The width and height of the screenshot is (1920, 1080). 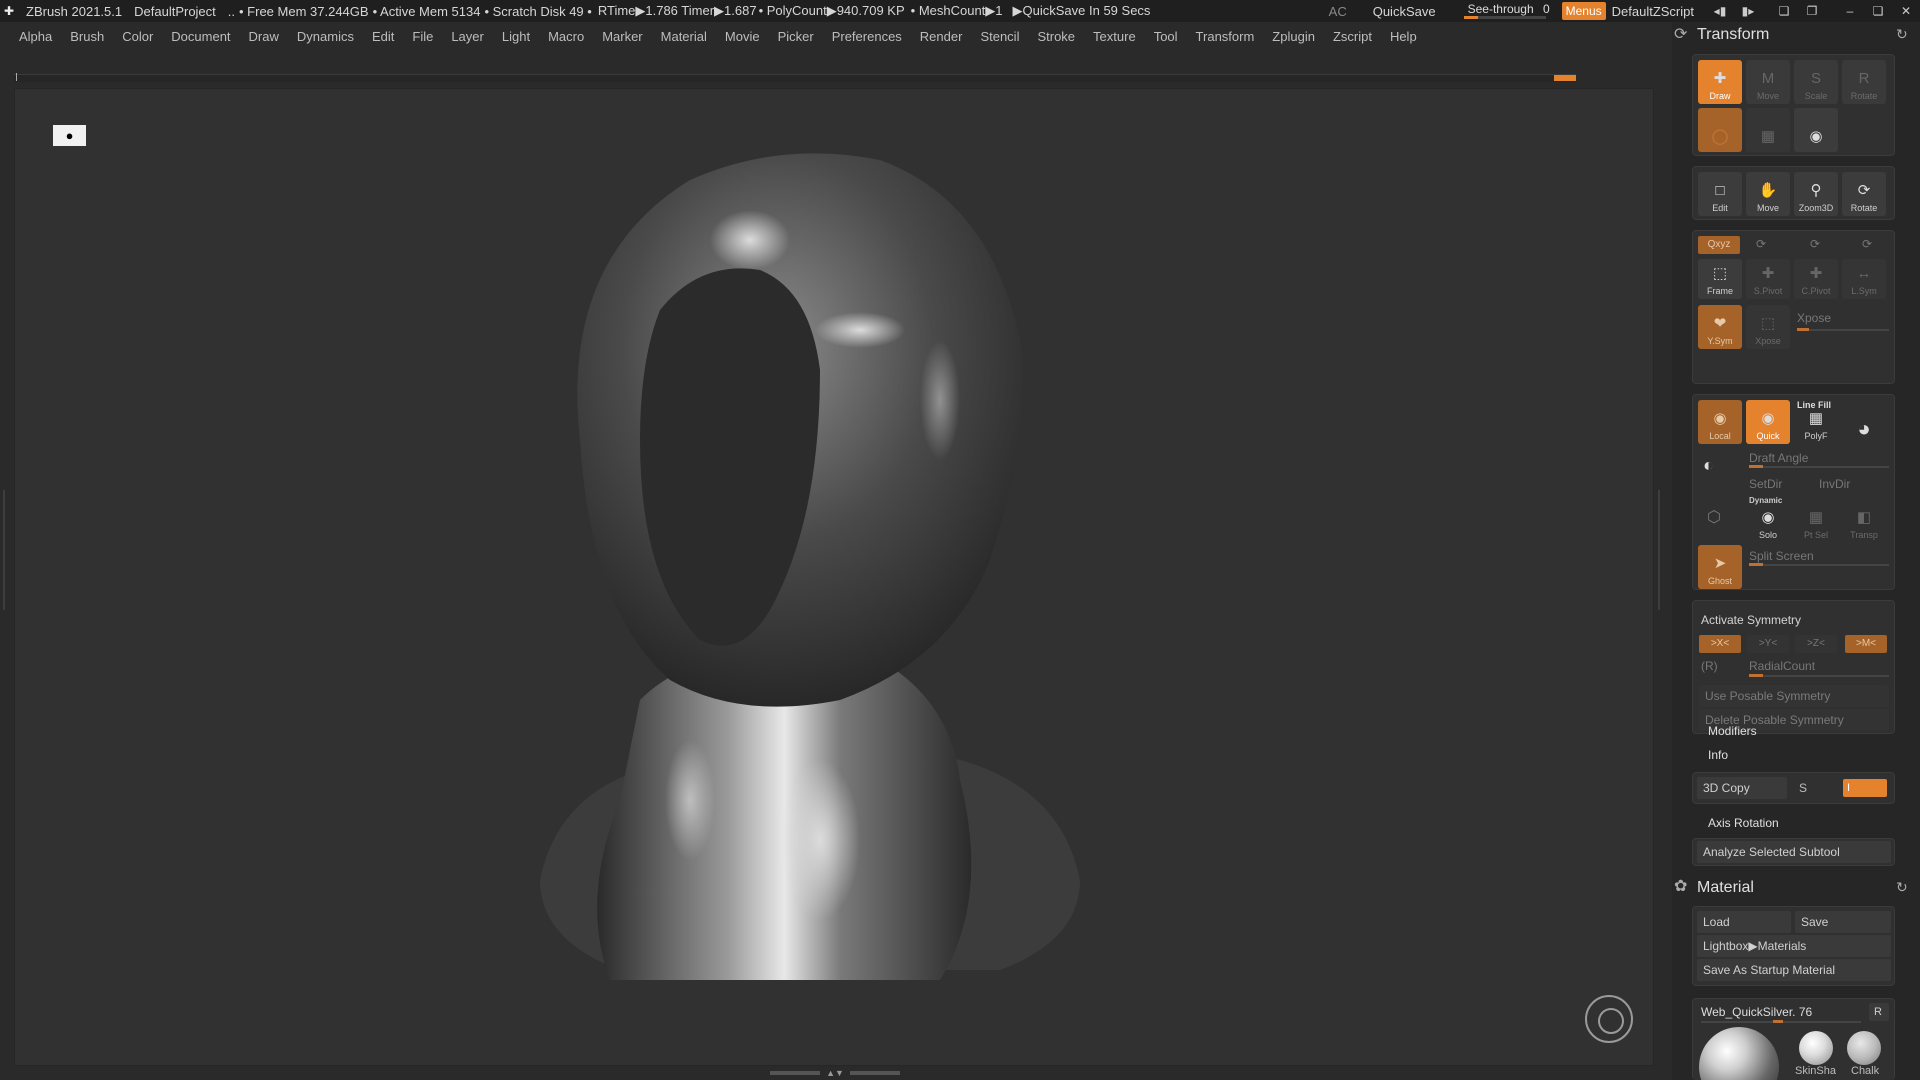 What do you see at coordinates (1761, 244) in the screenshot?
I see `y-rotate-icon: ⟳` at bounding box center [1761, 244].